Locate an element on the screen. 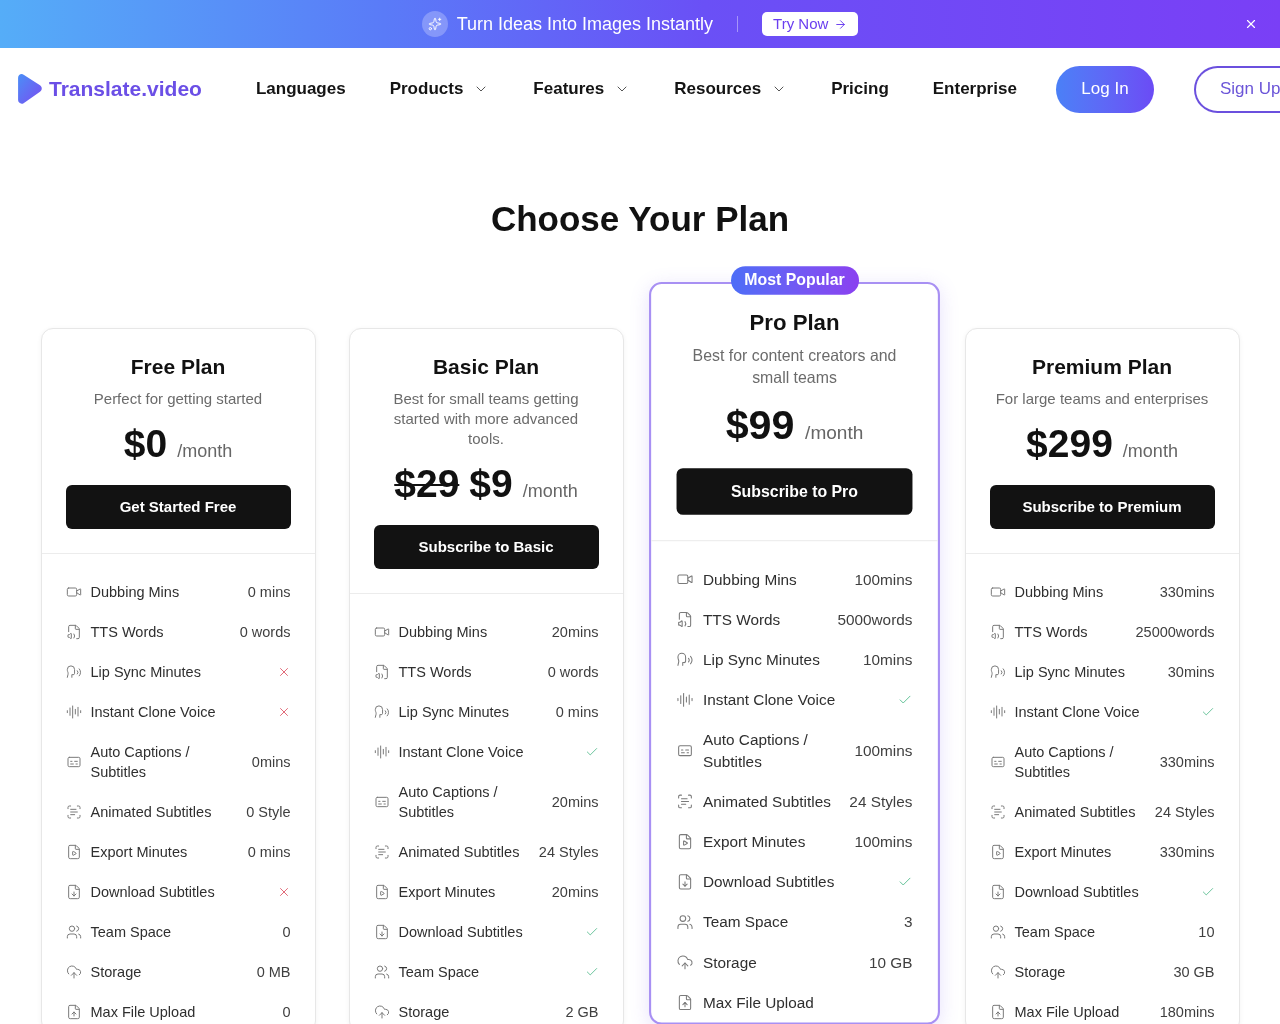 This screenshot has height=1024, width=1280. sparkle-icon is located at coordinates (434, 24).